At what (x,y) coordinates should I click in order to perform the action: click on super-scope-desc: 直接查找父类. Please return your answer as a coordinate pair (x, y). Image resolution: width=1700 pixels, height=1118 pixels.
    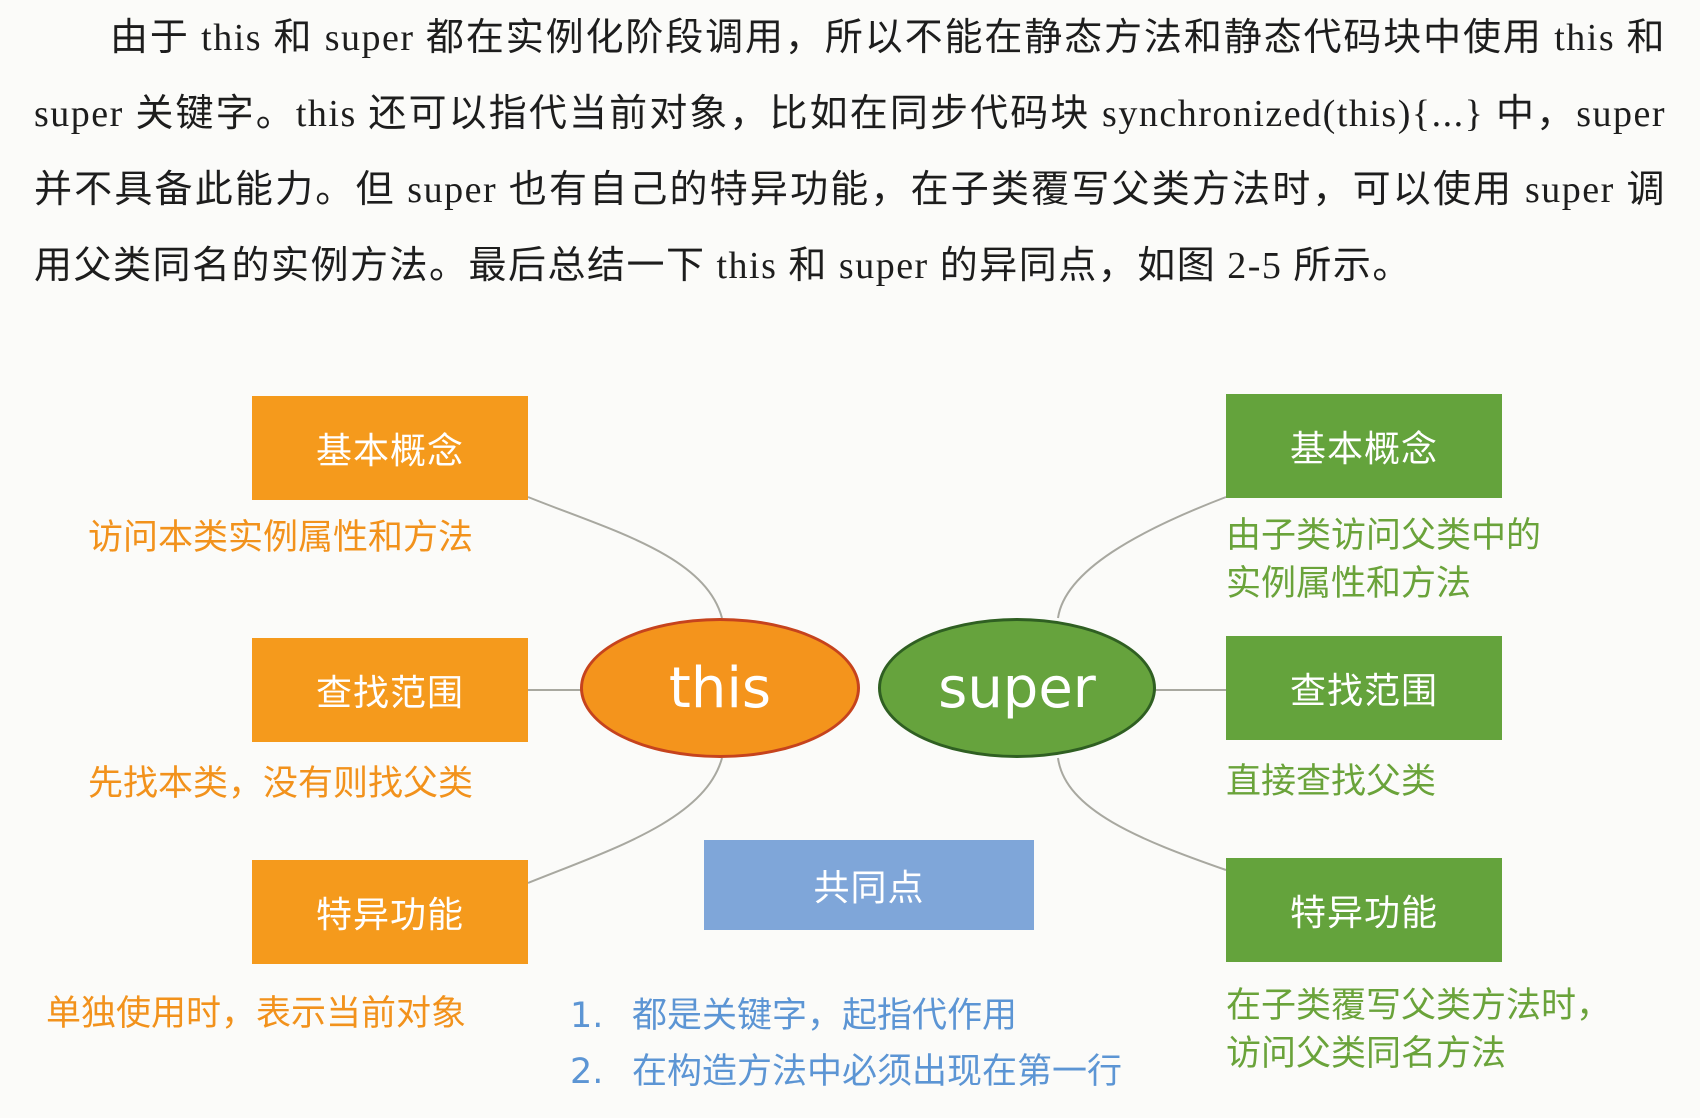
    Looking at the image, I should click on (1331, 782).